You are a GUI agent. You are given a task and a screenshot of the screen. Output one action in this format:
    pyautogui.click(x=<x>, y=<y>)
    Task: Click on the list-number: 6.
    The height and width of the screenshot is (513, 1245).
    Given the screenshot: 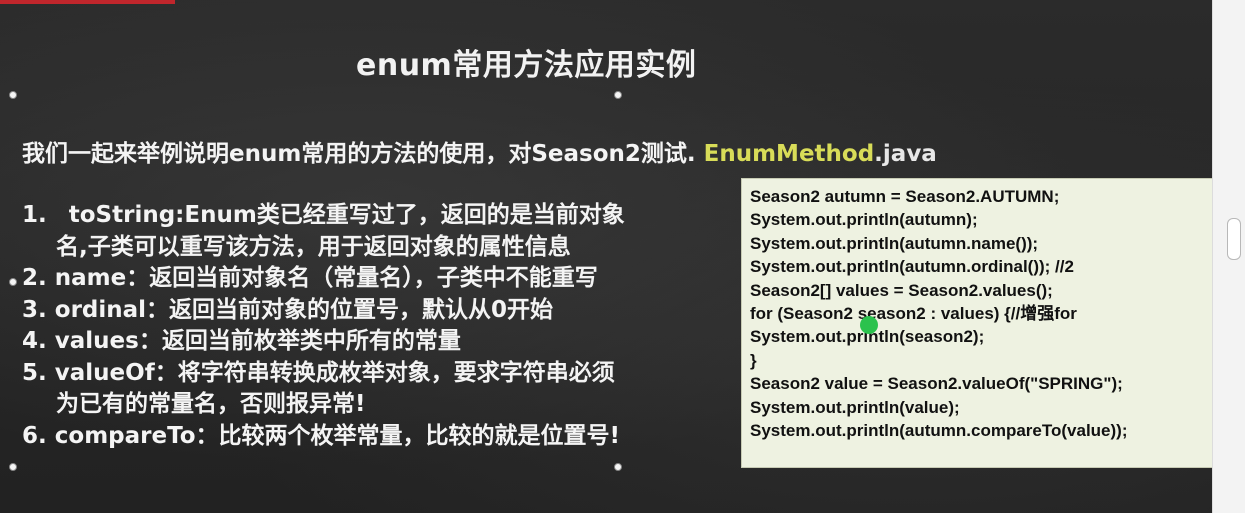 What is the action you would take?
    pyautogui.click(x=34, y=435)
    